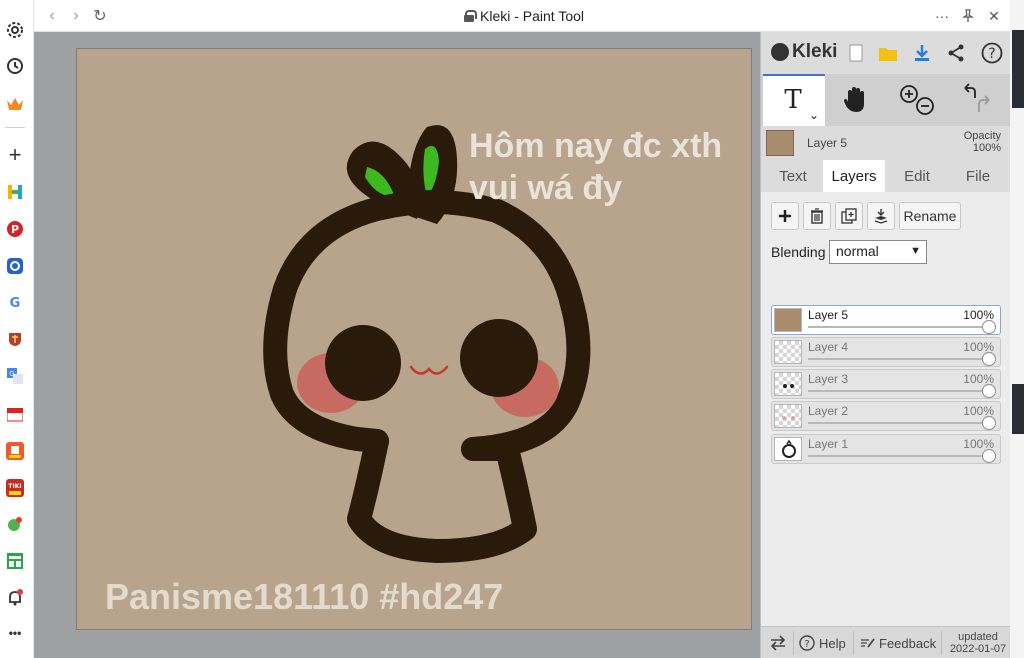  What do you see at coordinates (15, 30) in the screenshot?
I see `gear-icon` at bounding box center [15, 30].